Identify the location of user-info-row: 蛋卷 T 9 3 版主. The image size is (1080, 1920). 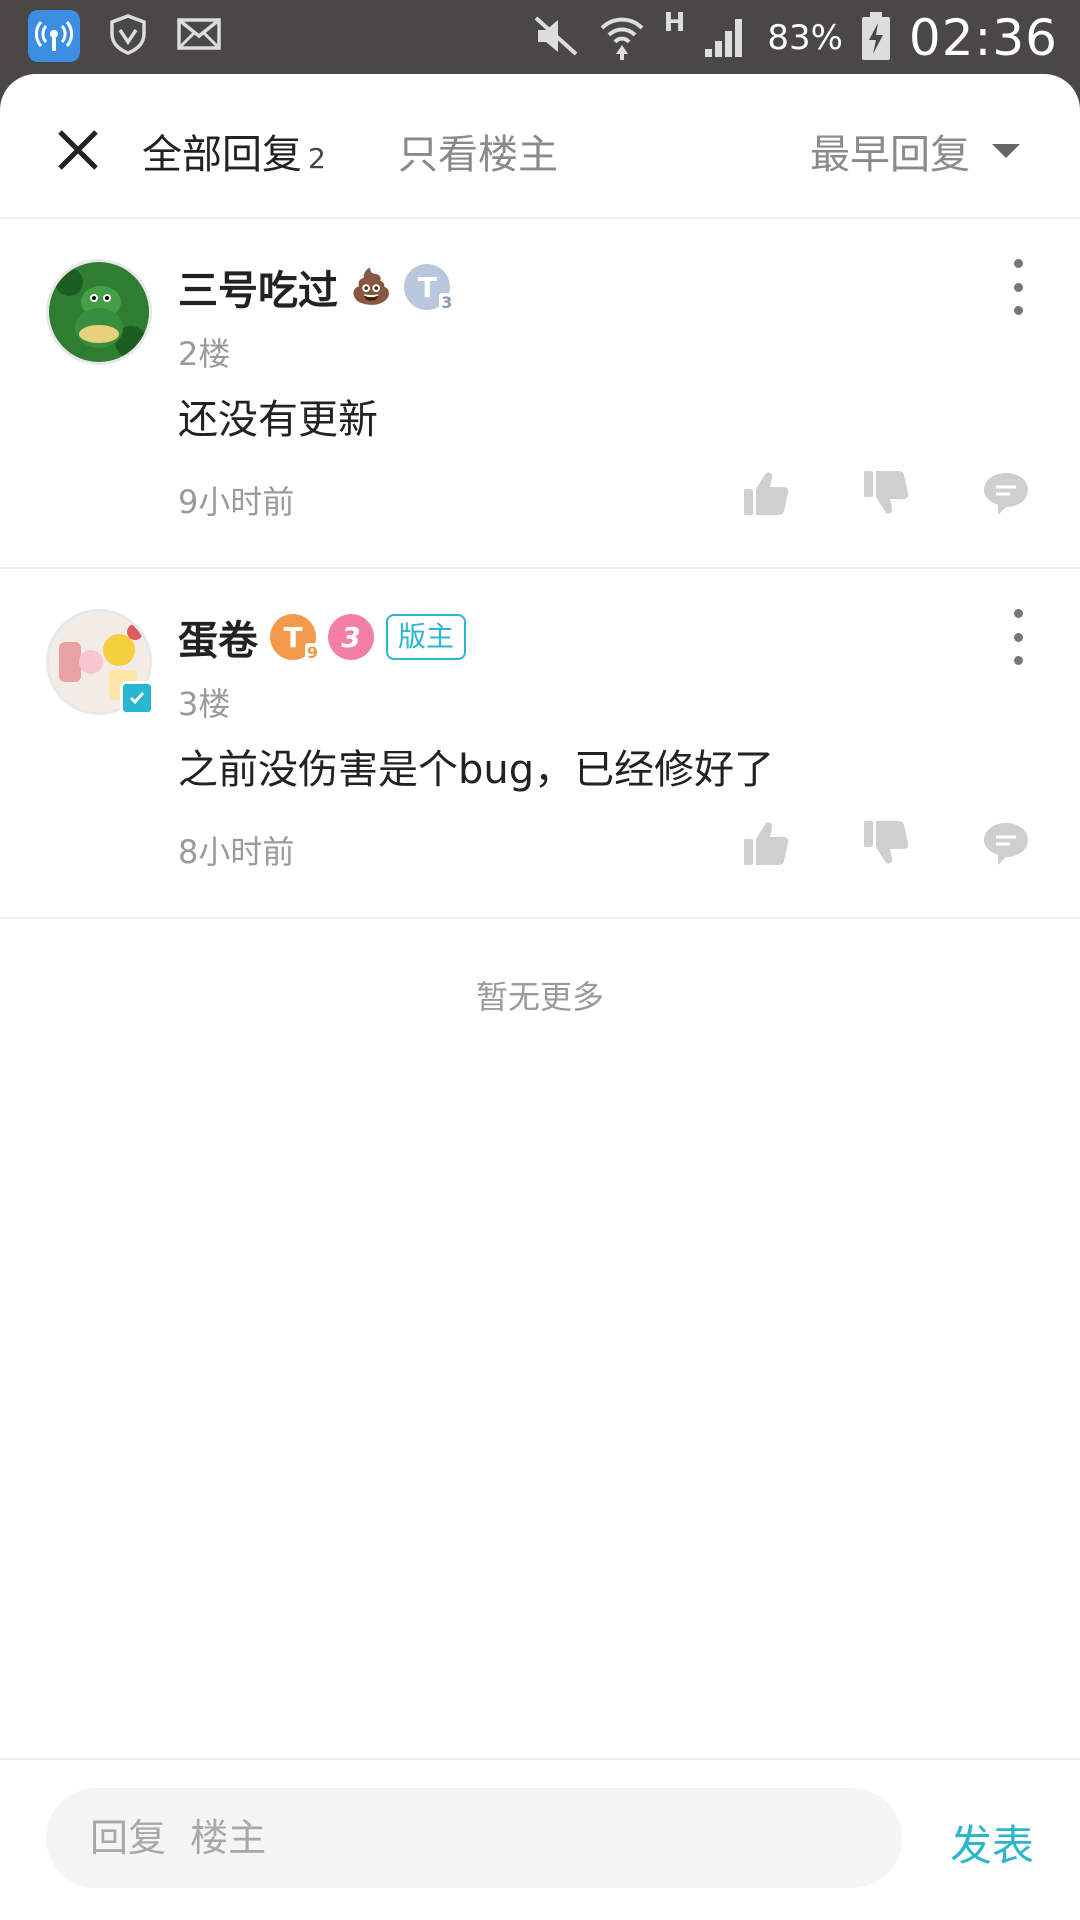
(322, 637).